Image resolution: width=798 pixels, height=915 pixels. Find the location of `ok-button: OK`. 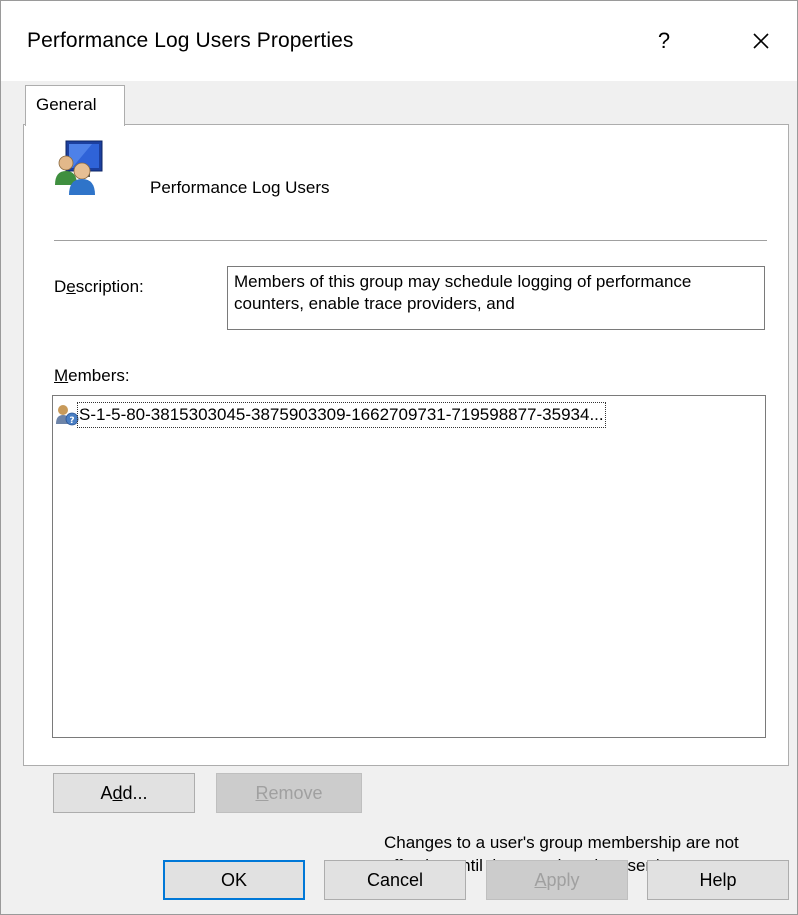

ok-button: OK is located at coordinates (234, 880).